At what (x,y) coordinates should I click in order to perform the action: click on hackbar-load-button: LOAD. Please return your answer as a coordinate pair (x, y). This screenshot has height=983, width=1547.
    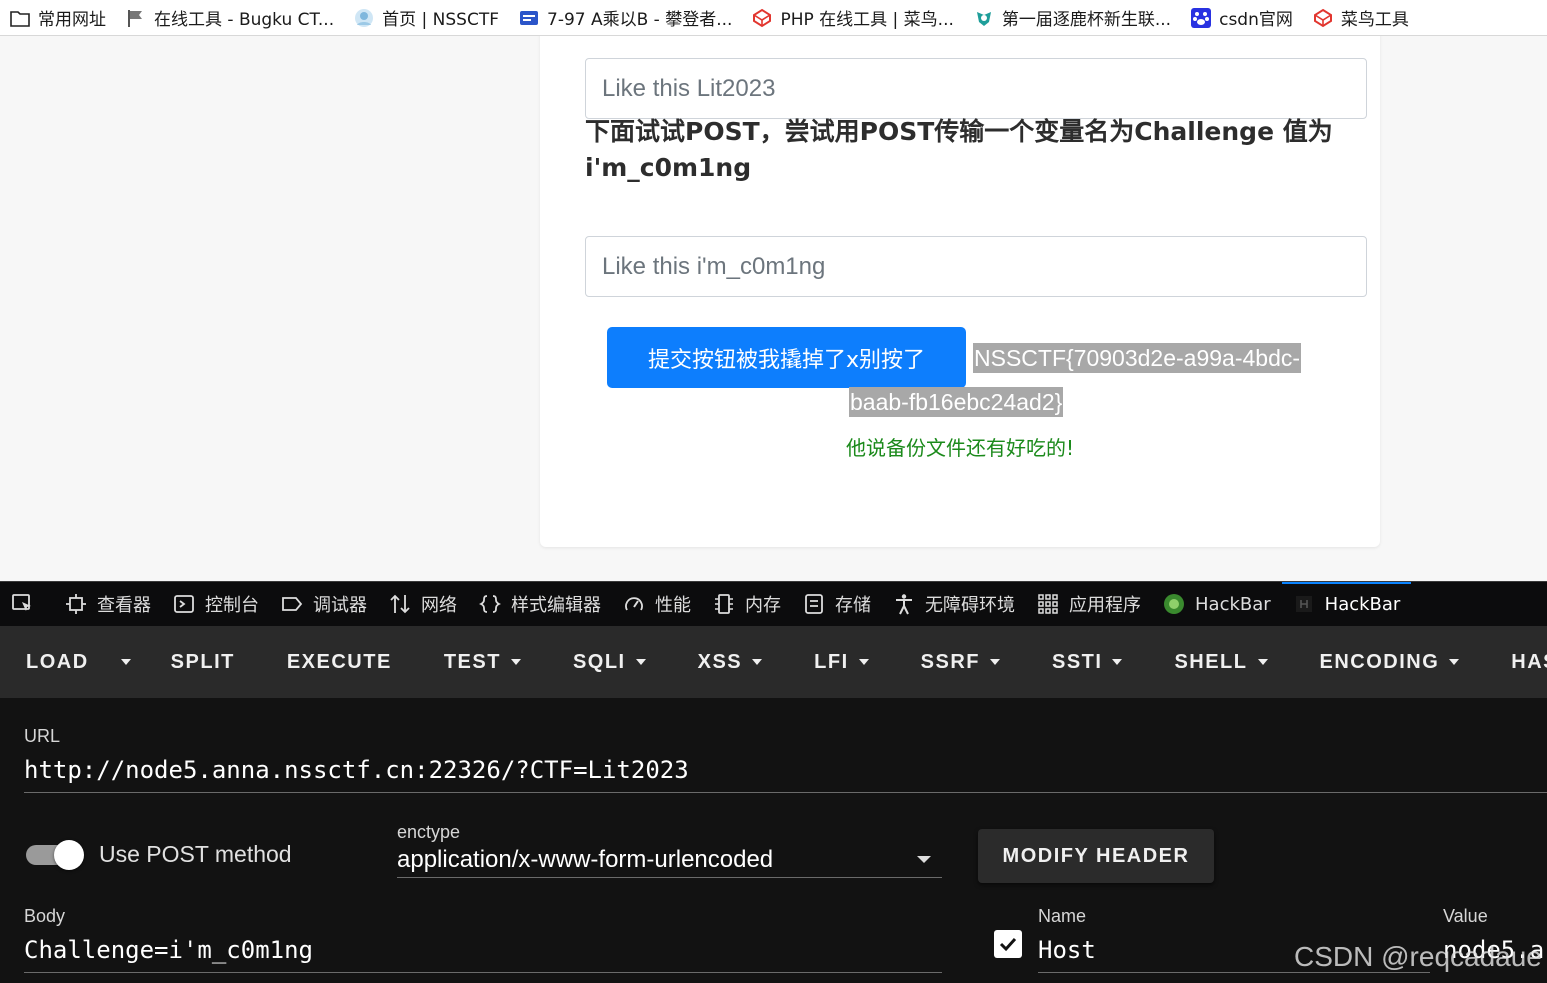
    Looking at the image, I should click on (53, 662).